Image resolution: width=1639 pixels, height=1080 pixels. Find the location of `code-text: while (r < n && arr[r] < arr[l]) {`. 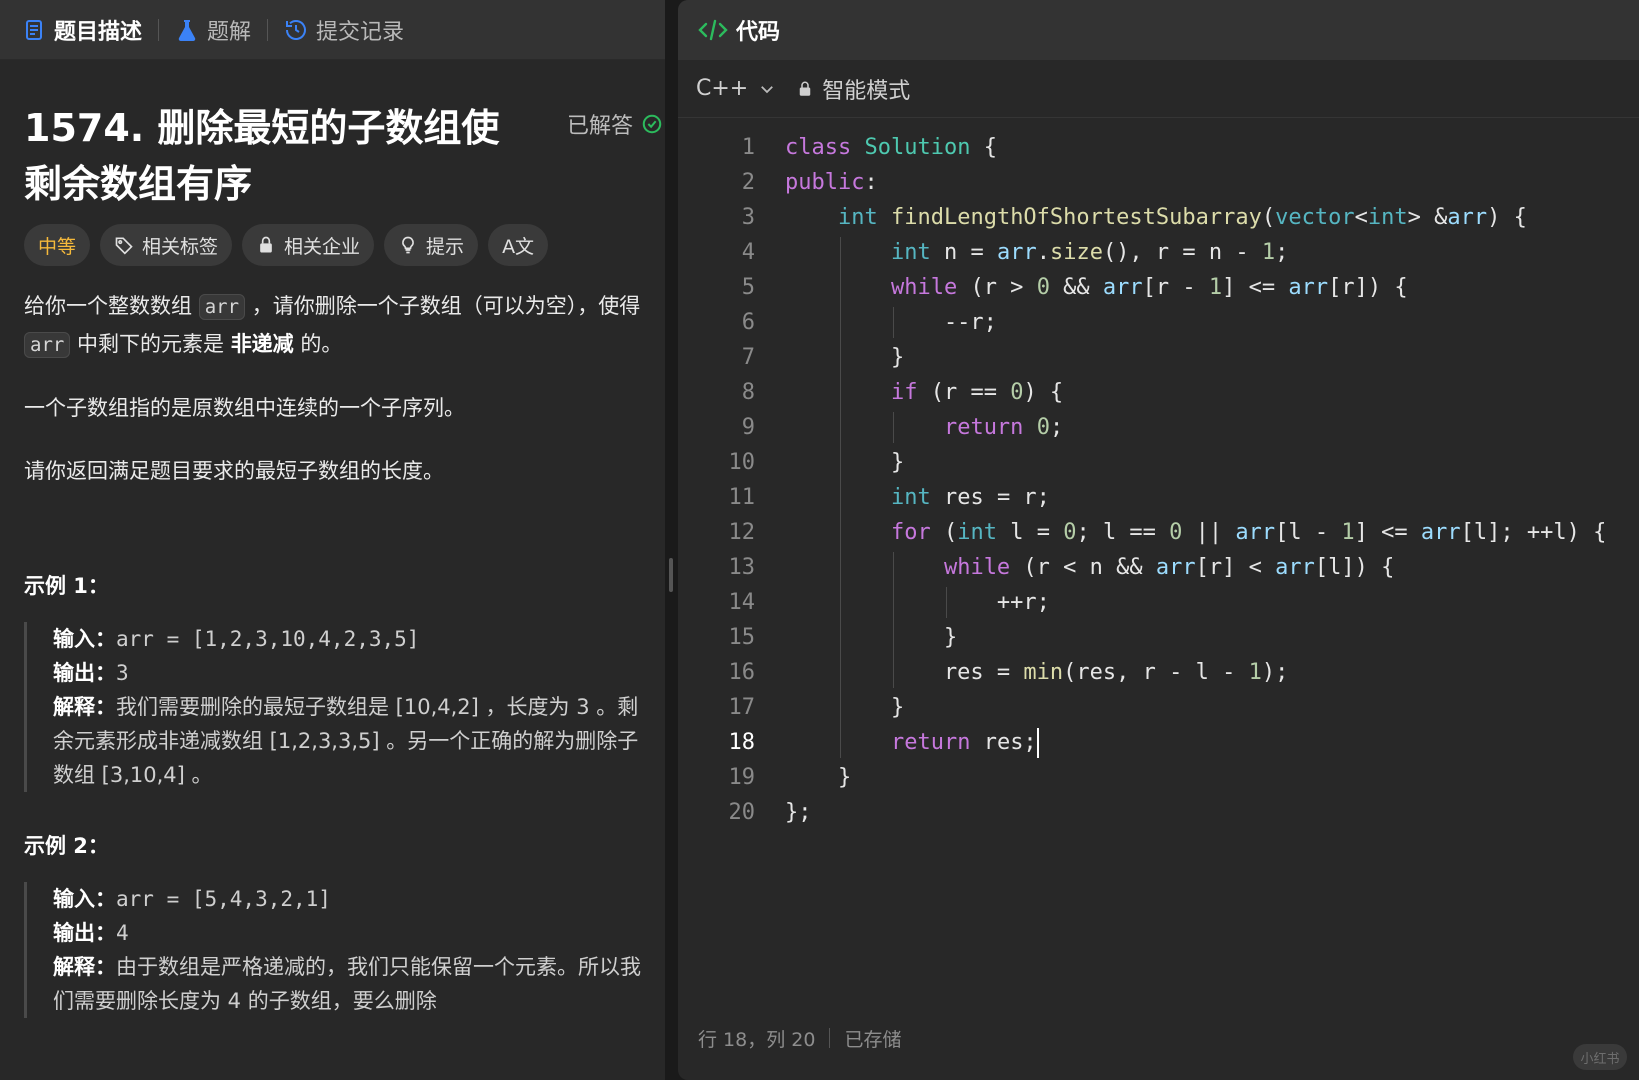

code-text: while (r < n && arr[r] < arr[l]) { is located at coordinates (1169, 567).